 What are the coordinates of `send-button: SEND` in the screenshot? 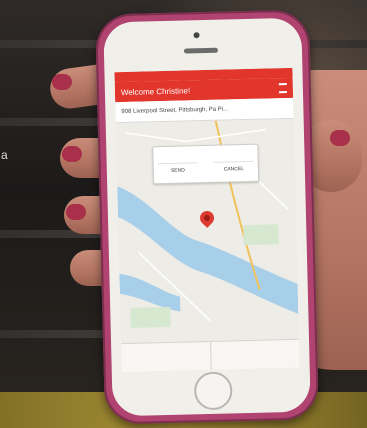 It's located at (178, 170).